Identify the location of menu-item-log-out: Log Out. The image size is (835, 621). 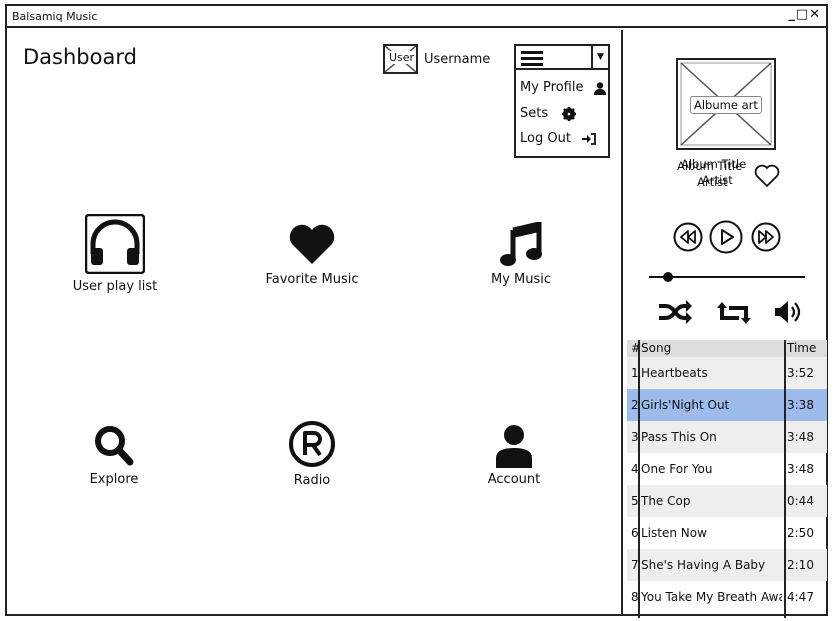
(558, 138).